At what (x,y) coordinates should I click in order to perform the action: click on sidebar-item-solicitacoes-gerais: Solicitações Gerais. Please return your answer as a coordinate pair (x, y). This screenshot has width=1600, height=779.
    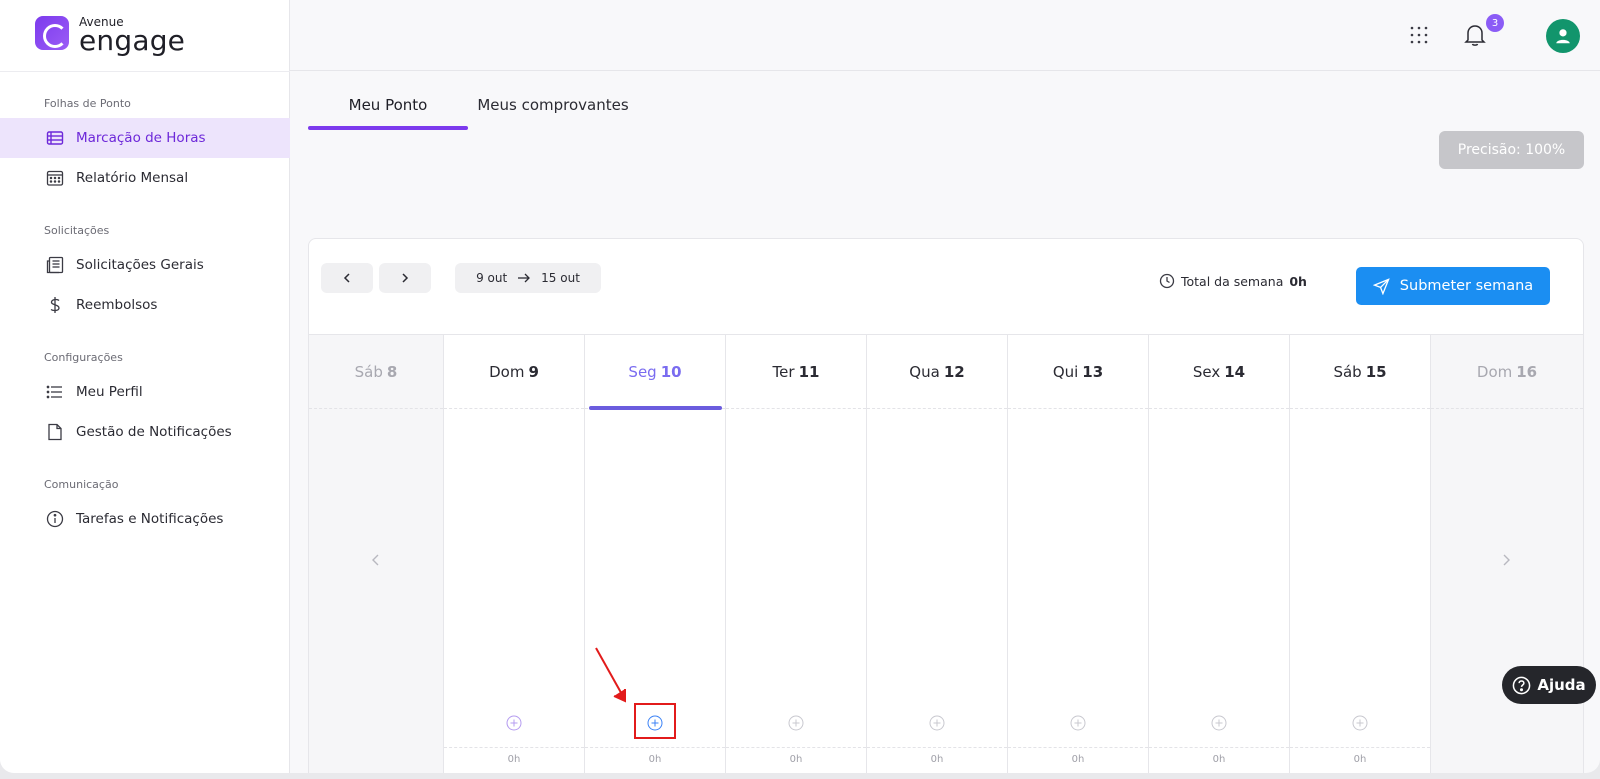
    Looking at the image, I should click on (145, 265).